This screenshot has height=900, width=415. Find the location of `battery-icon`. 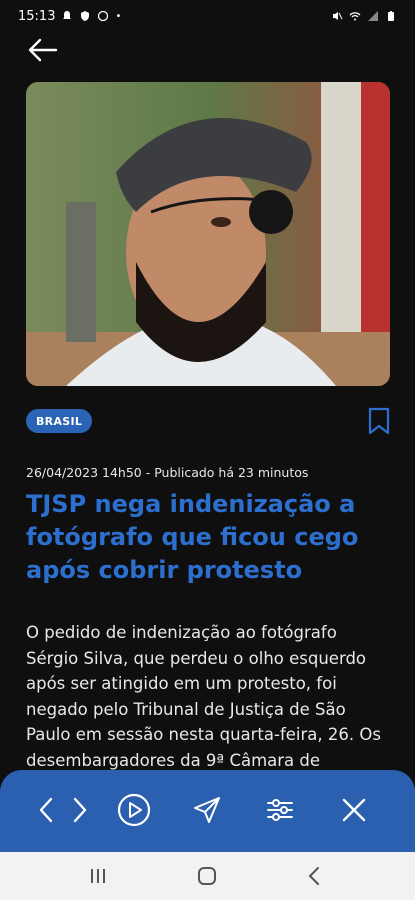

battery-icon is located at coordinates (391, 16).